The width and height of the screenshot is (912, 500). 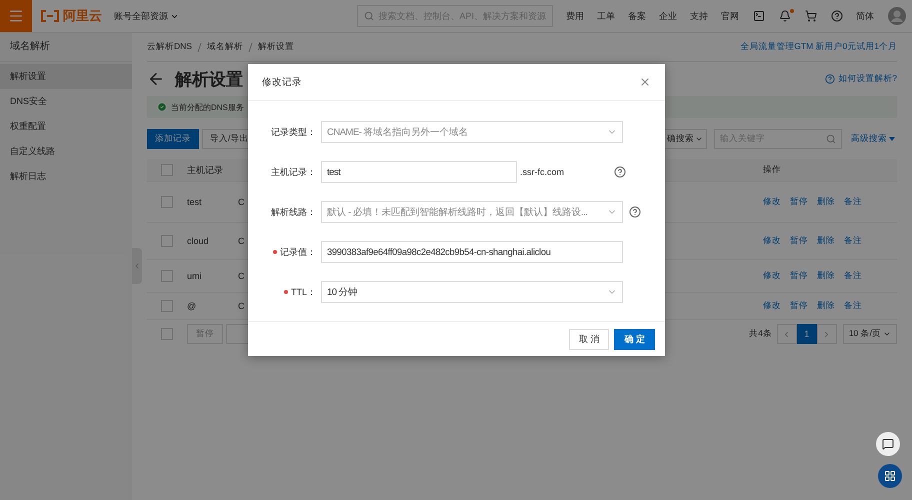 I want to click on nav-link: 官网, so click(x=730, y=16).